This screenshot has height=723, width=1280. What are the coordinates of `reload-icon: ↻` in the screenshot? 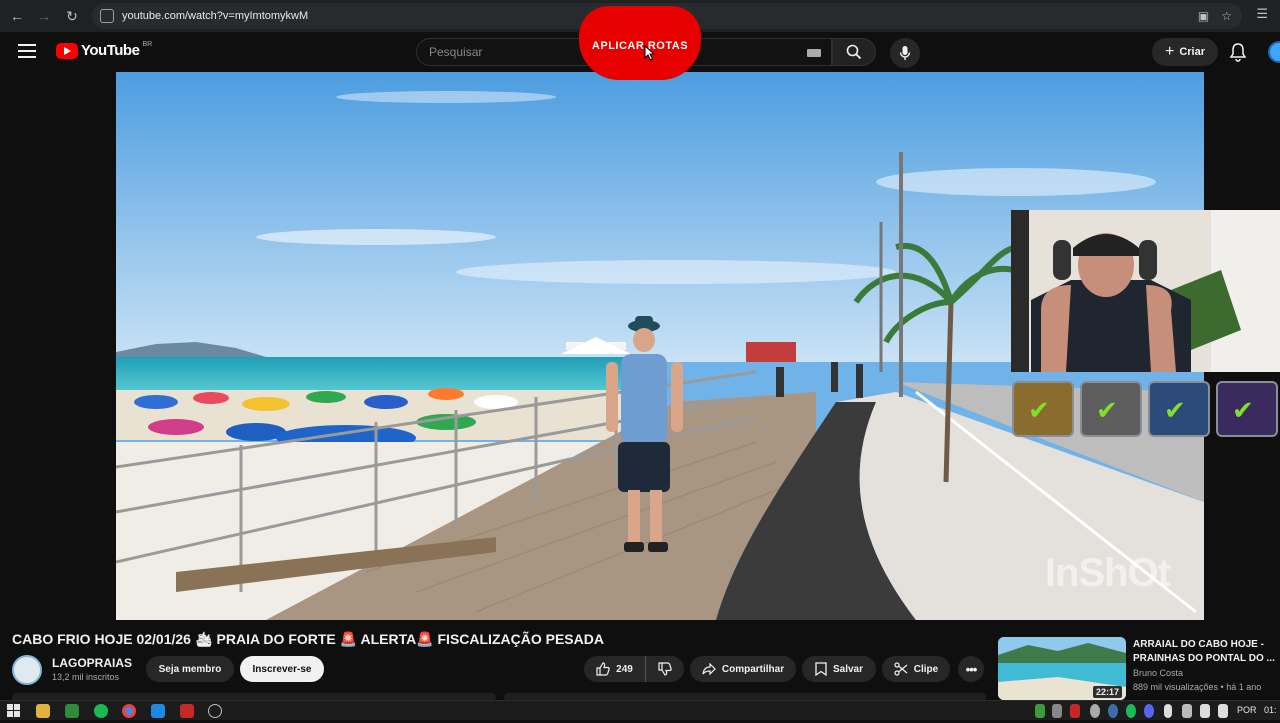 It's located at (72, 16).